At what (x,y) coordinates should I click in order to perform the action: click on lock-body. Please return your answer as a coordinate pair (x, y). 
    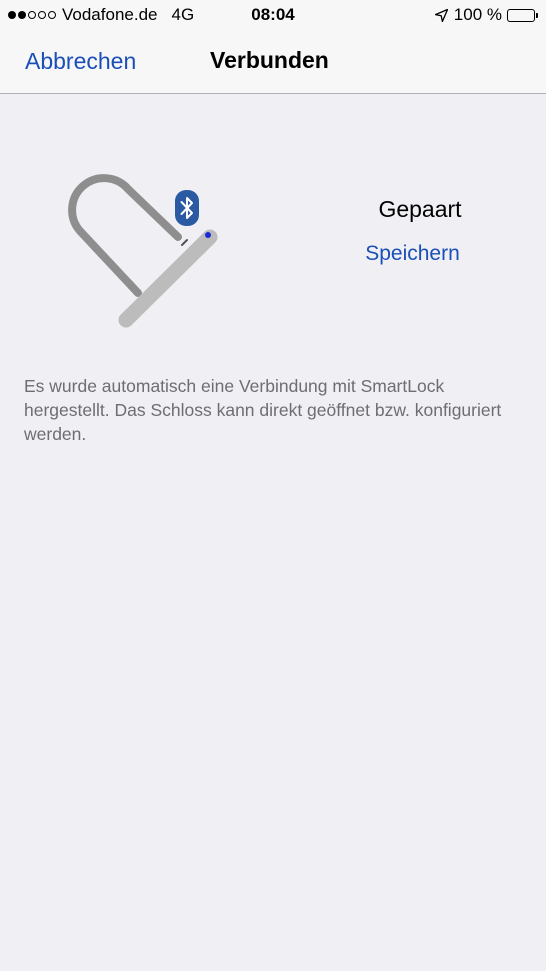
    Looking at the image, I should click on (168, 278).